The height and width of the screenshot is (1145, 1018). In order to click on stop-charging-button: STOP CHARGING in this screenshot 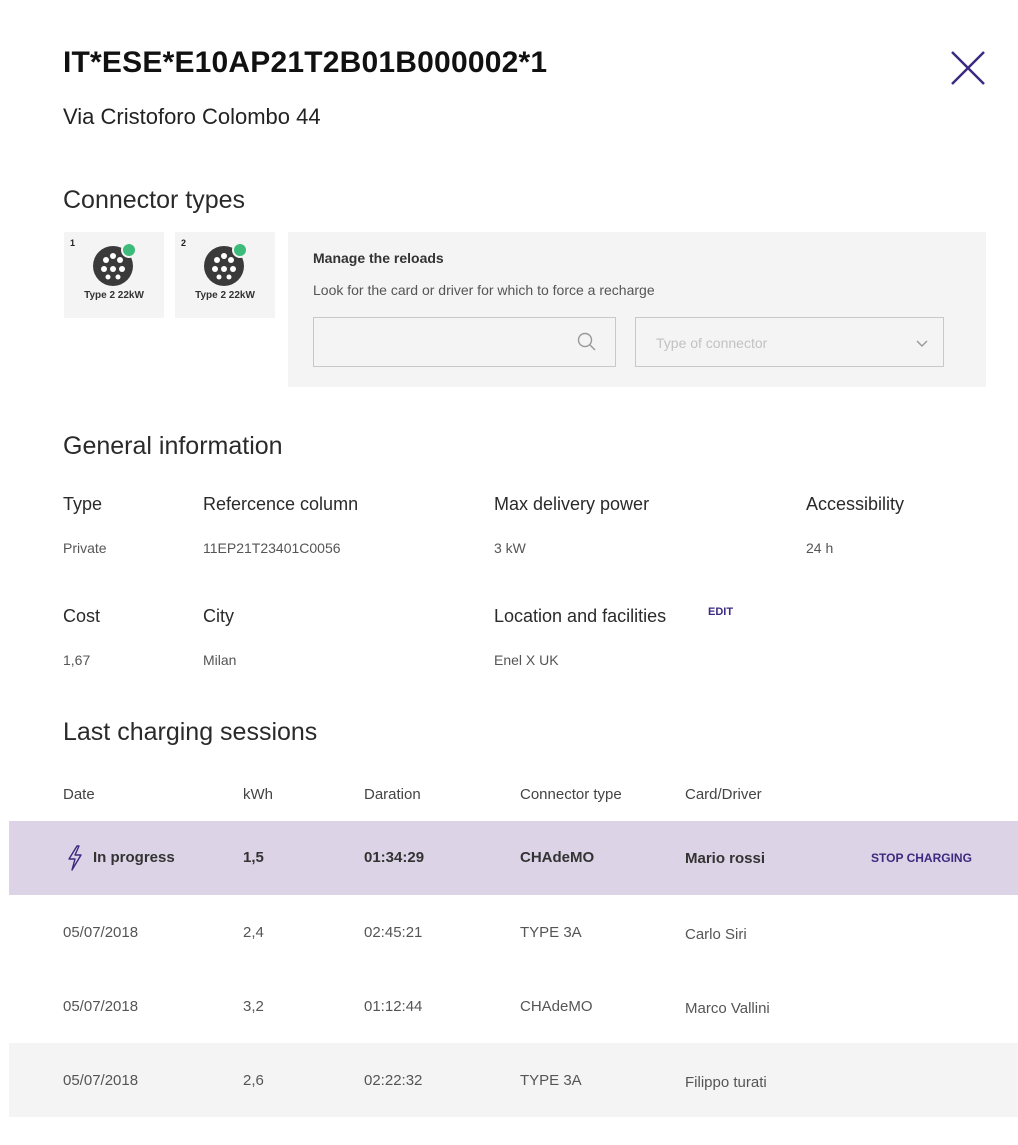, I will do `click(921, 858)`.